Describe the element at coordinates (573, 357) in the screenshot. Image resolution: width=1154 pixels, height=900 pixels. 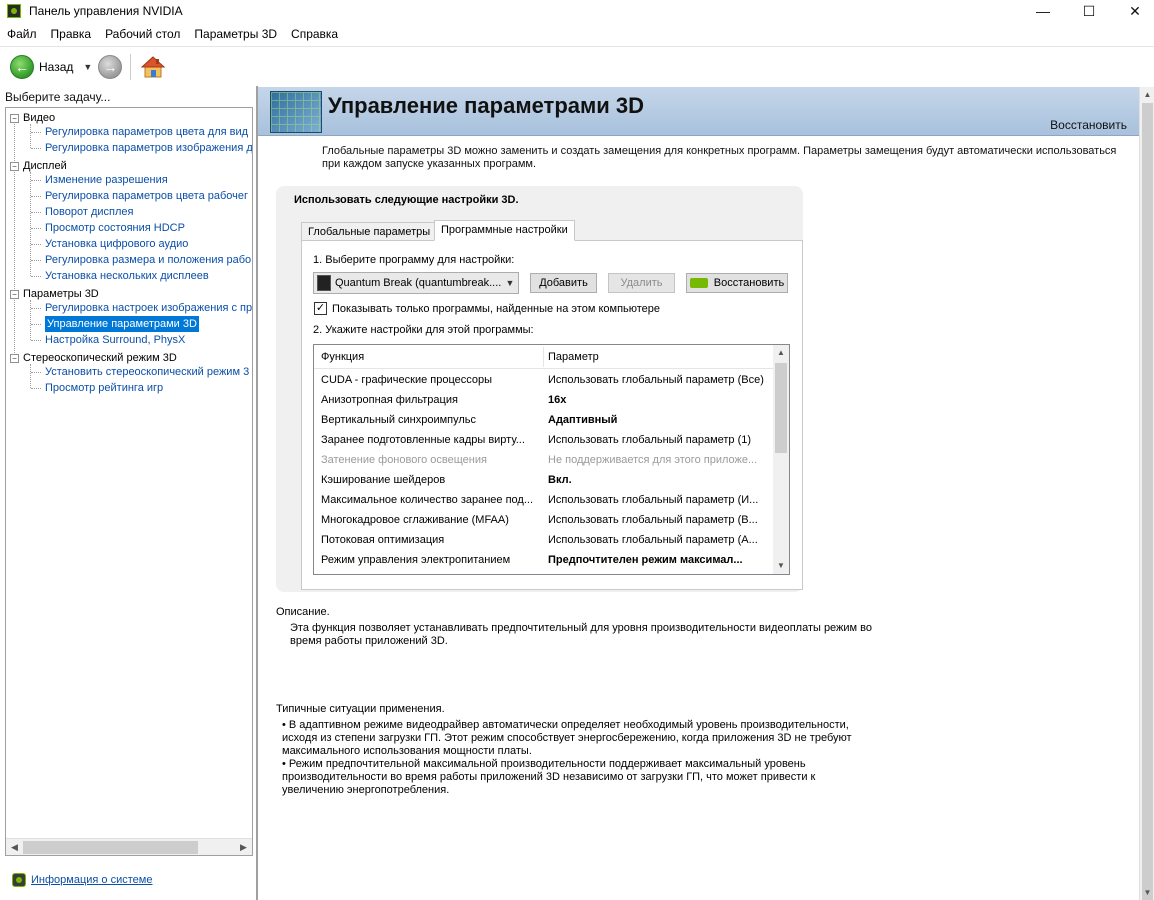
I see `column-setting: Параметр` at that location.